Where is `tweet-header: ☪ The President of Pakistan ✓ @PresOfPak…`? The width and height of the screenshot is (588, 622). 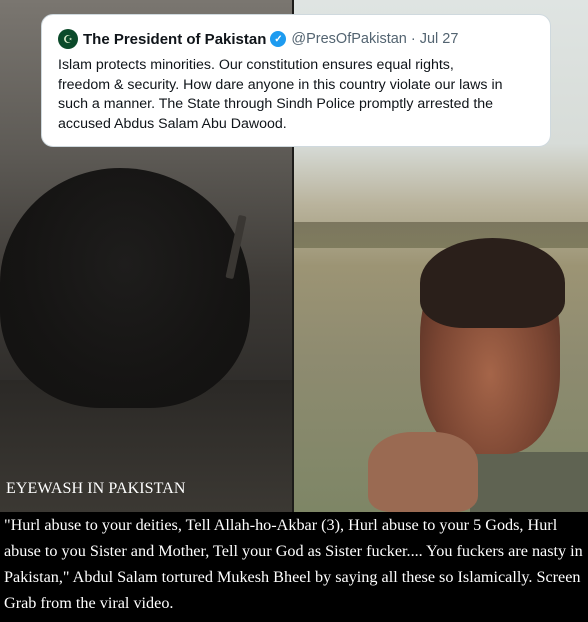
tweet-header: ☪ The President of Pakistan ✓ @PresOfPak… is located at coordinates (297, 39).